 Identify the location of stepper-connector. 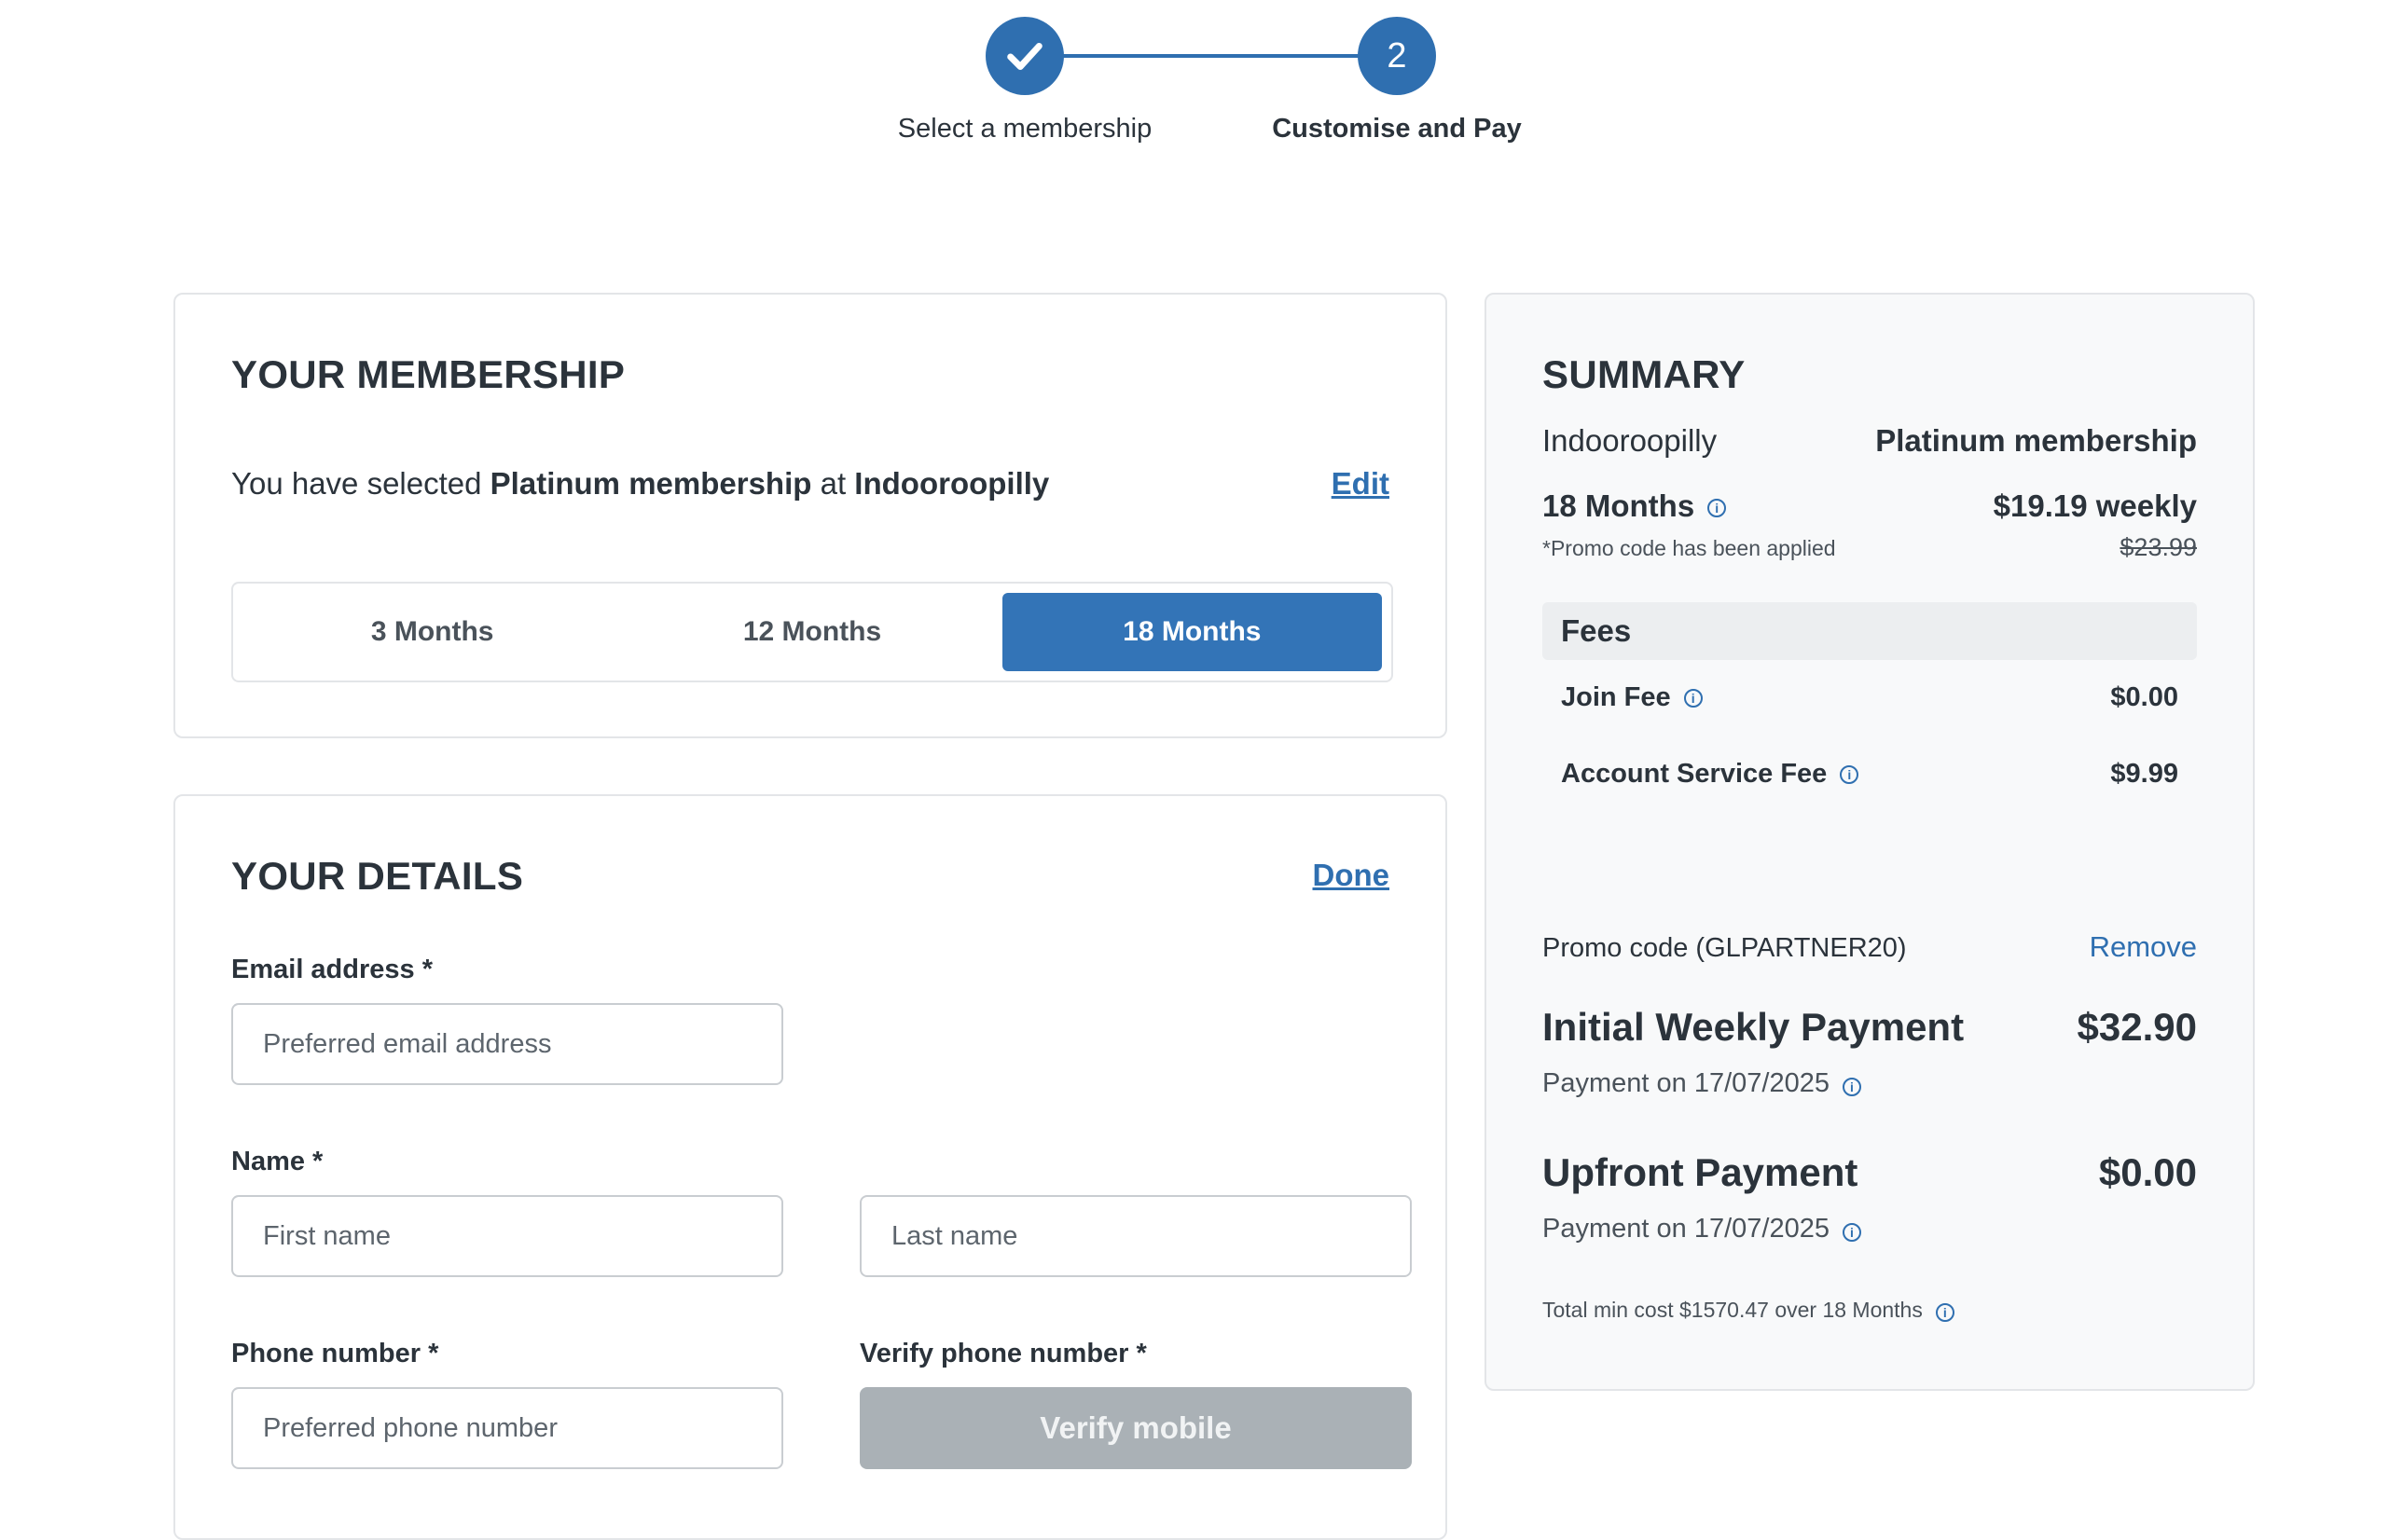
(1231, 56).